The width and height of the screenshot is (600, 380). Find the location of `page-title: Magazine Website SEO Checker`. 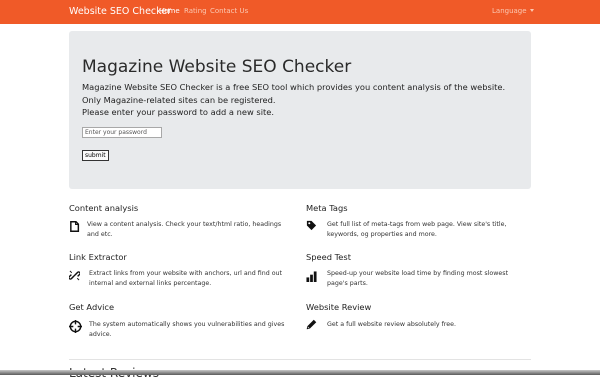

page-title: Magazine Website SEO Checker is located at coordinates (217, 67).